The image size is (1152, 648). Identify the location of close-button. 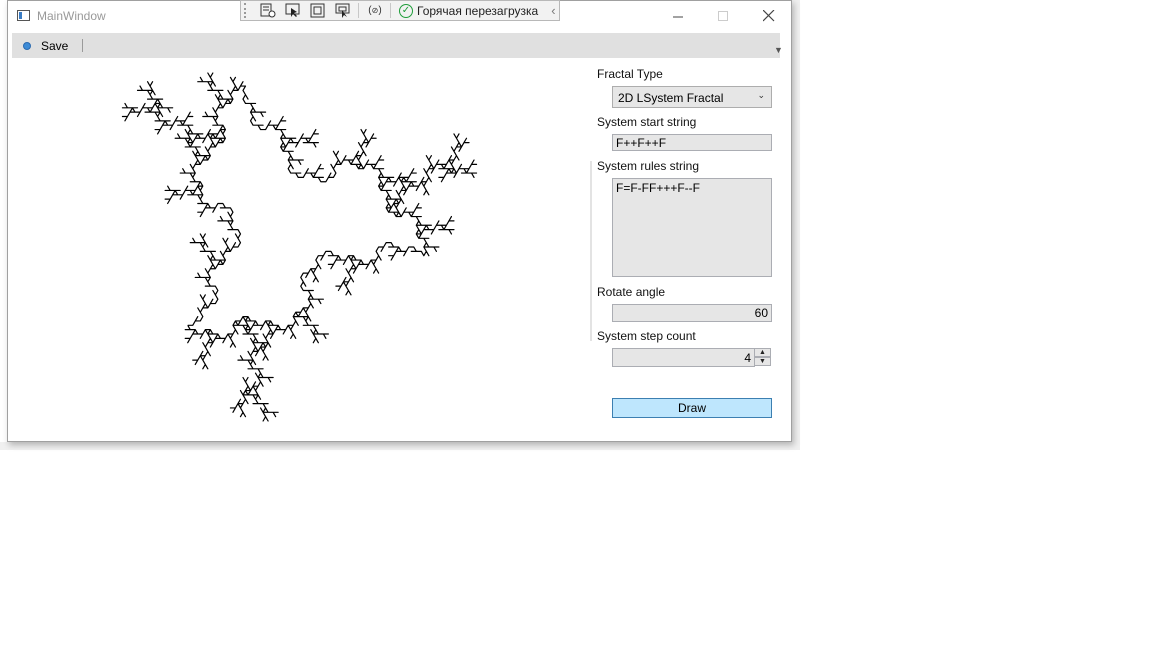
(769, 16).